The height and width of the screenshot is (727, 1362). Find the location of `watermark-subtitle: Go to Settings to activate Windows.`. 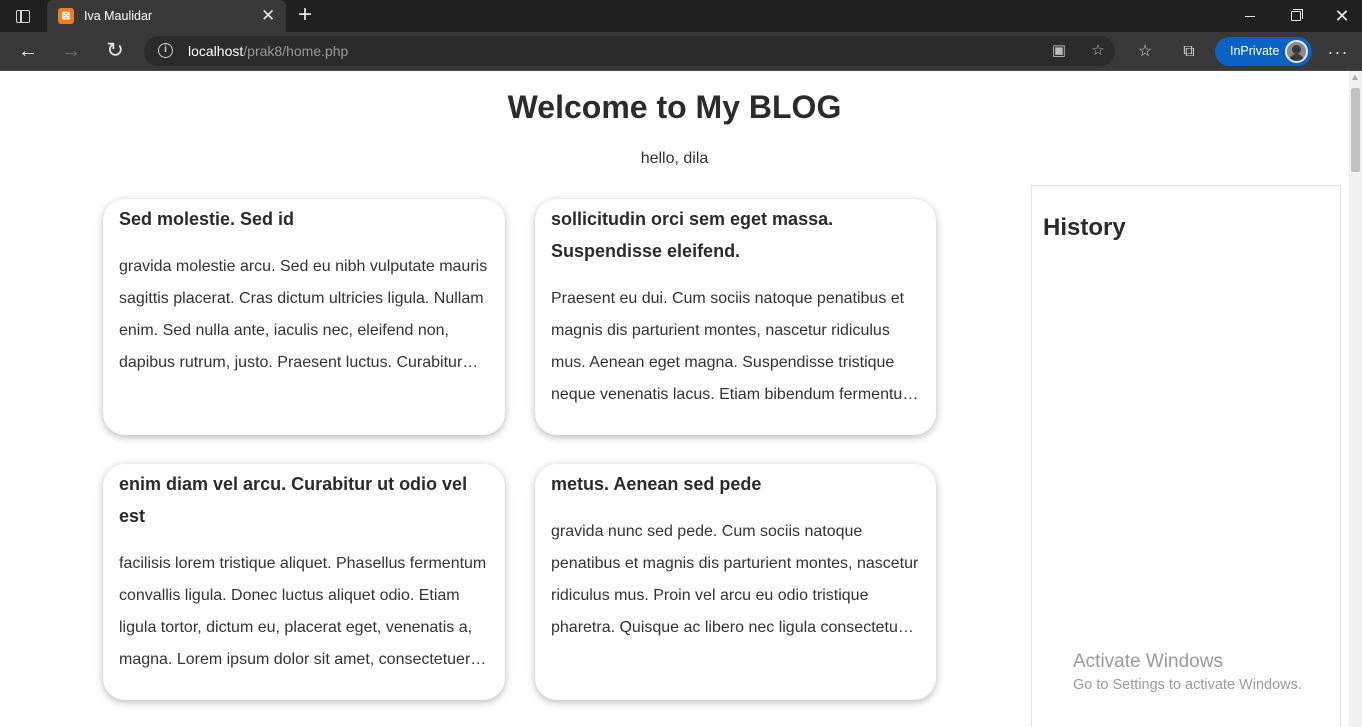

watermark-subtitle: Go to Settings to activate Windows. is located at coordinates (1187, 685).